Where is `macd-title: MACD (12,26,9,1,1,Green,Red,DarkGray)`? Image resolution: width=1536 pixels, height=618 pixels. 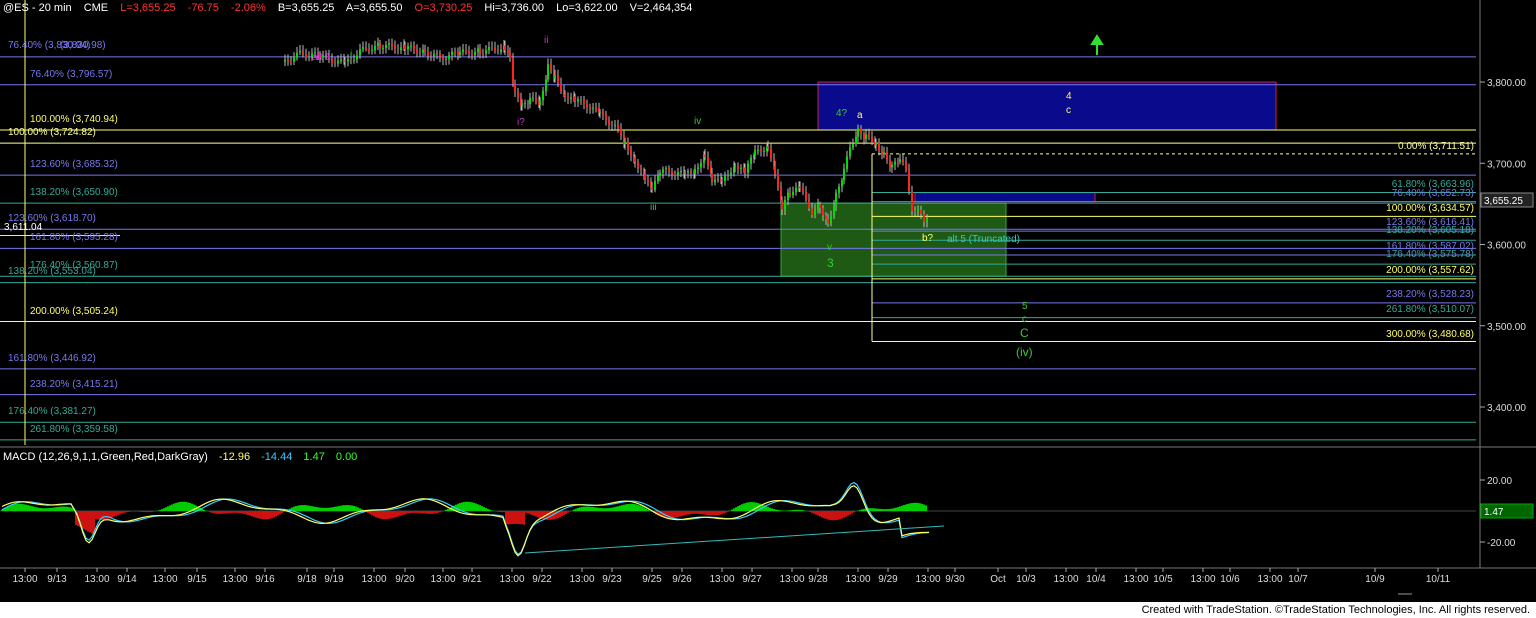
macd-title: MACD (12,26,9,1,1,Green,Red,DarkGray) is located at coordinates (105, 457).